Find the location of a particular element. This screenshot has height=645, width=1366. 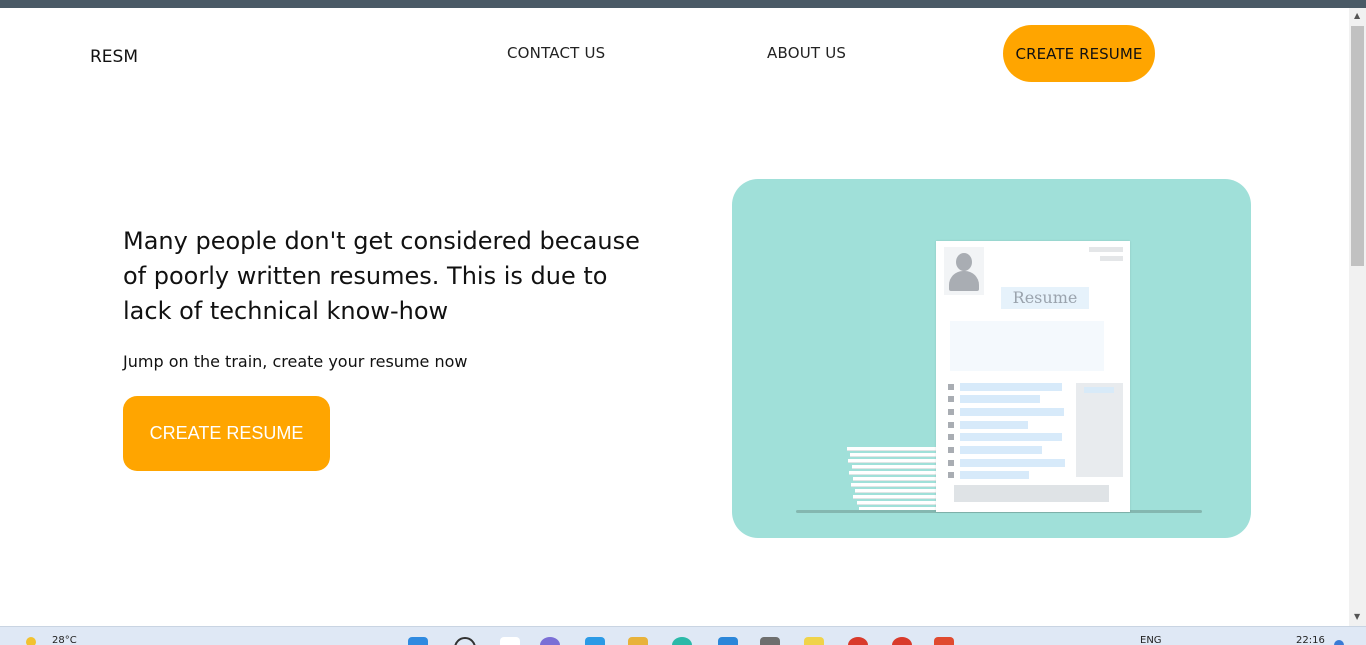

doc-summary-block is located at coordinates (1027, 346).